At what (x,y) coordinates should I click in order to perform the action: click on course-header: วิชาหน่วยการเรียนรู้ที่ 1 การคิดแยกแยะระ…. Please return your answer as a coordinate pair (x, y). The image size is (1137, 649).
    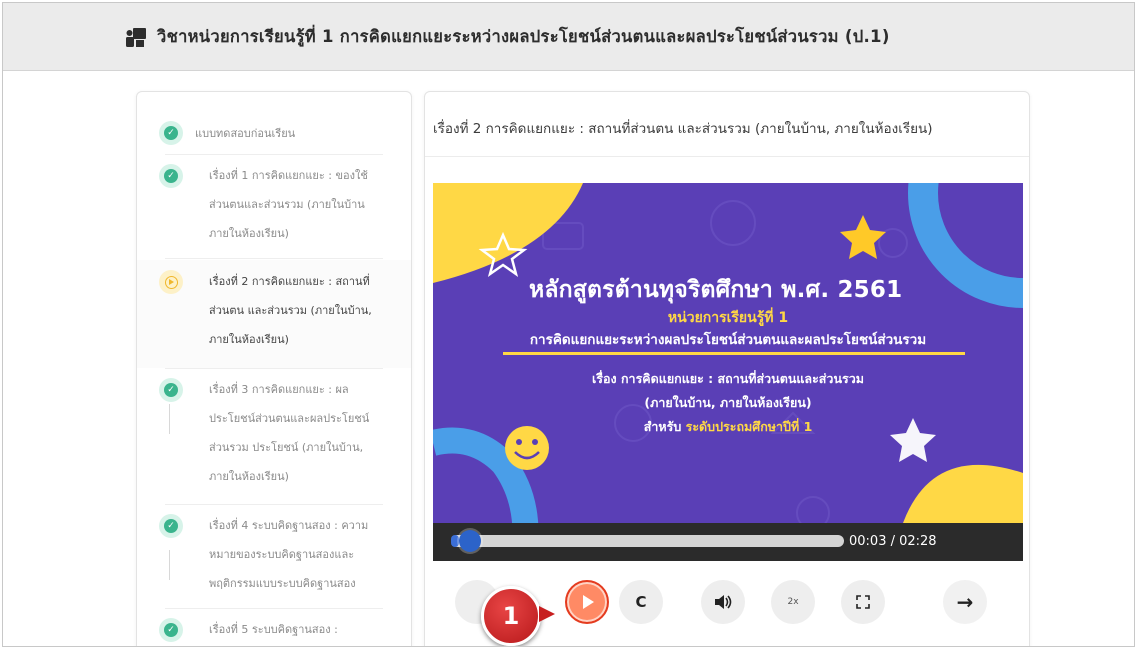
    Looking at the image, I should click on (568, 37).